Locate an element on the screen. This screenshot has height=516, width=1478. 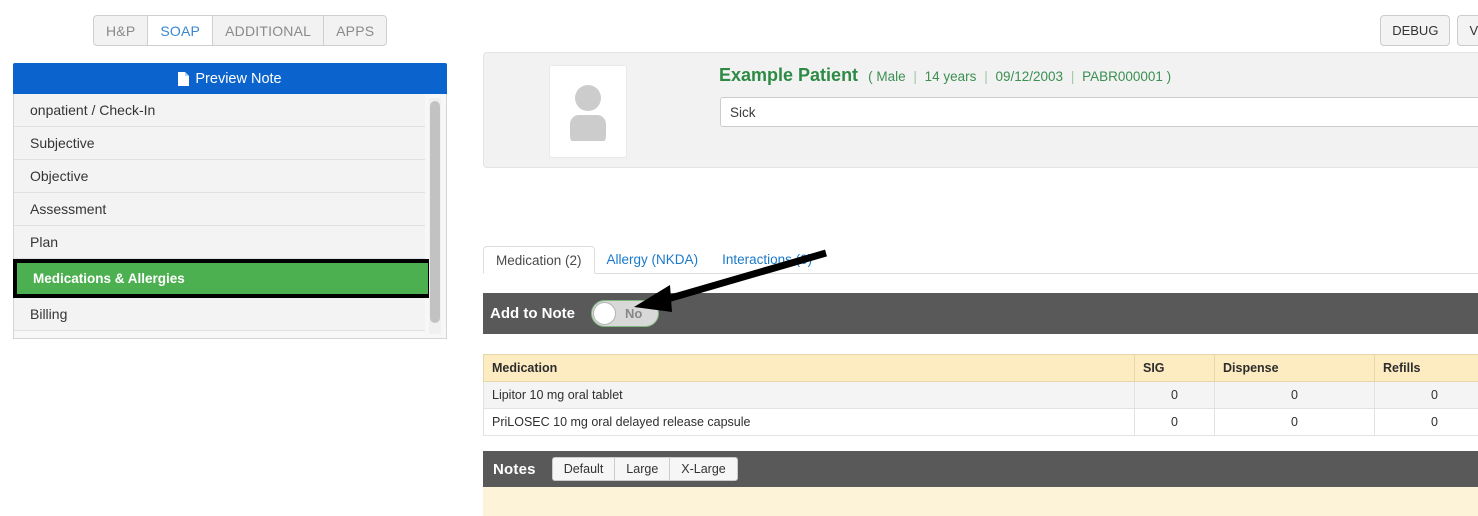
sidebar-item-objective: Objective is located at coordinates (219, 176).